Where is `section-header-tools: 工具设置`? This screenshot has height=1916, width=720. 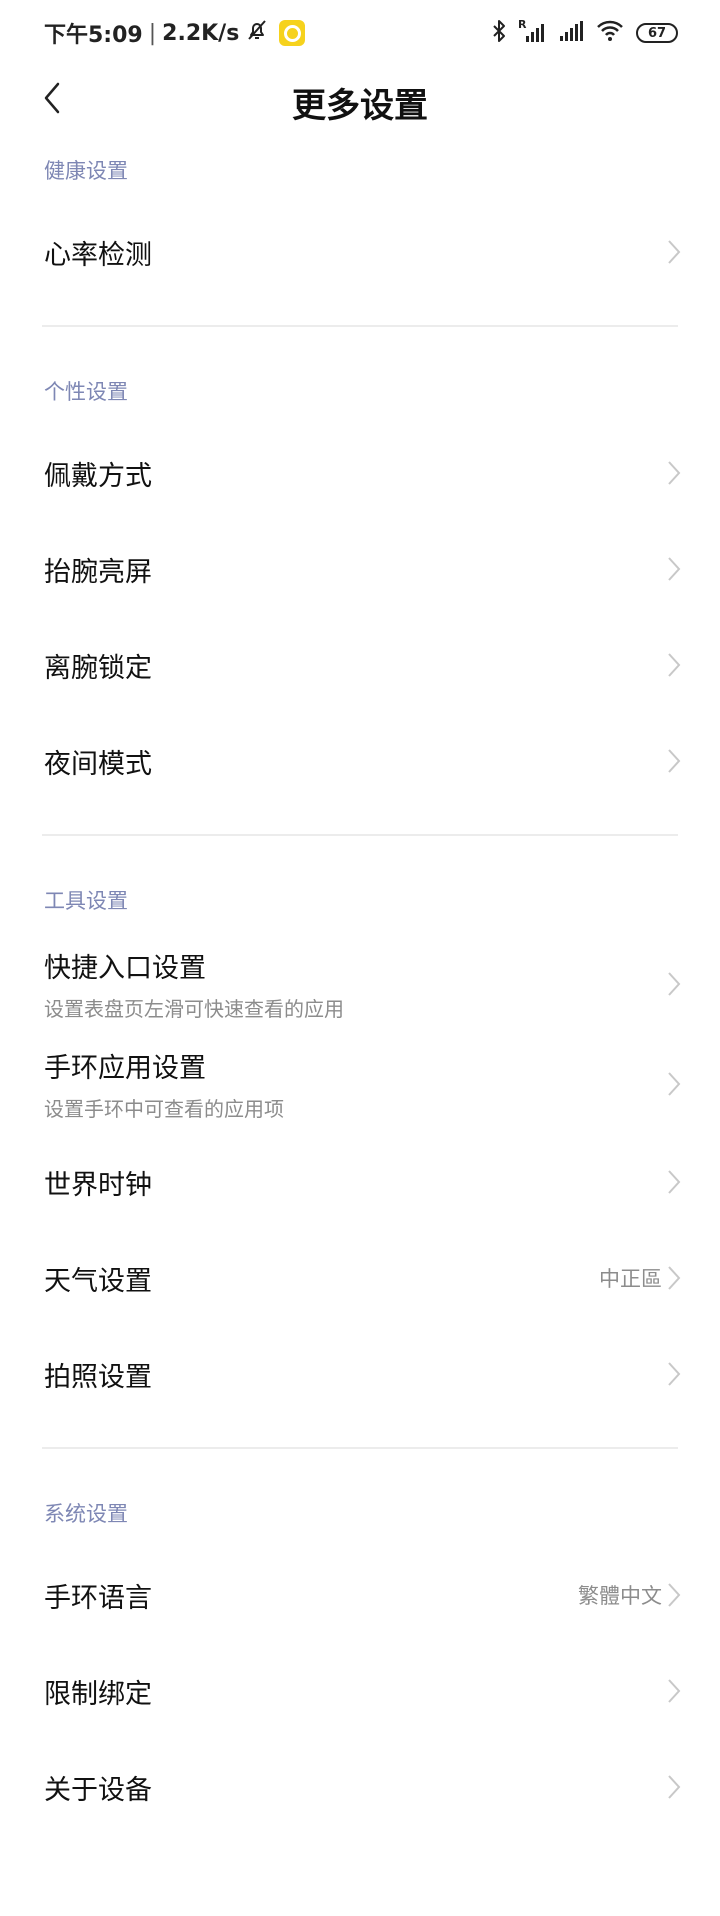 section-header-tools: 工具设置 is located at coordinates (86, 901).